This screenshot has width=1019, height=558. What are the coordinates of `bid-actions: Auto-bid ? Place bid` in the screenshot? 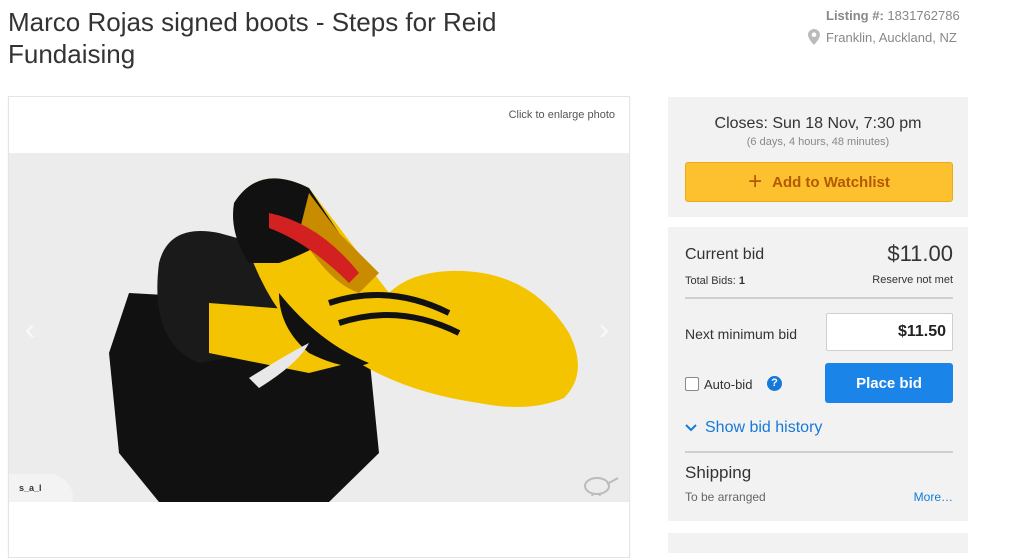 It's located at (819, 383).